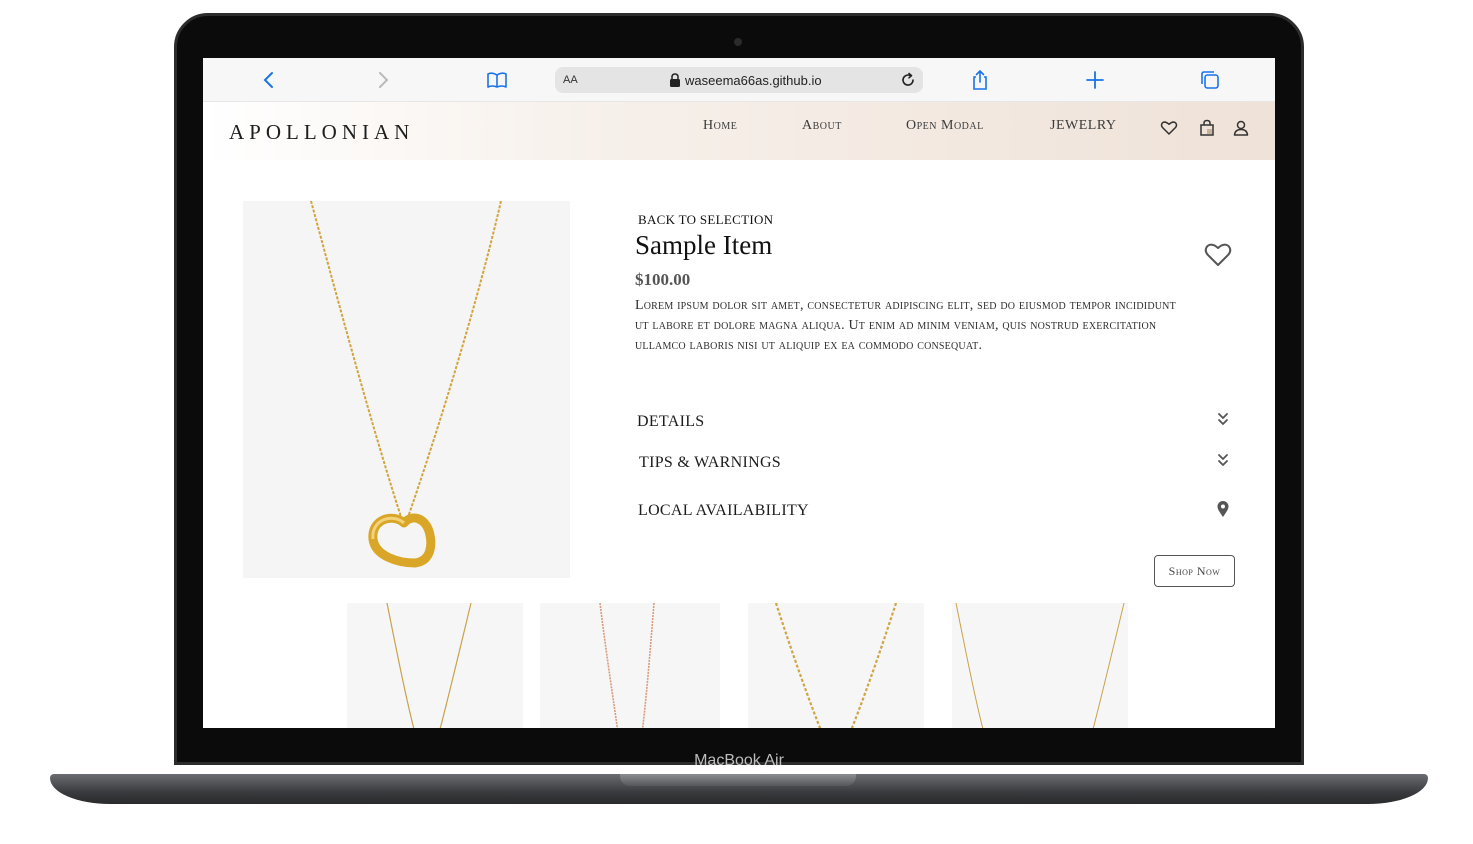 This screenshot has width=1473, height=844. Describe the element at coordinates (738, 780) in the screenshot. I see `laptop-notch` at that location.